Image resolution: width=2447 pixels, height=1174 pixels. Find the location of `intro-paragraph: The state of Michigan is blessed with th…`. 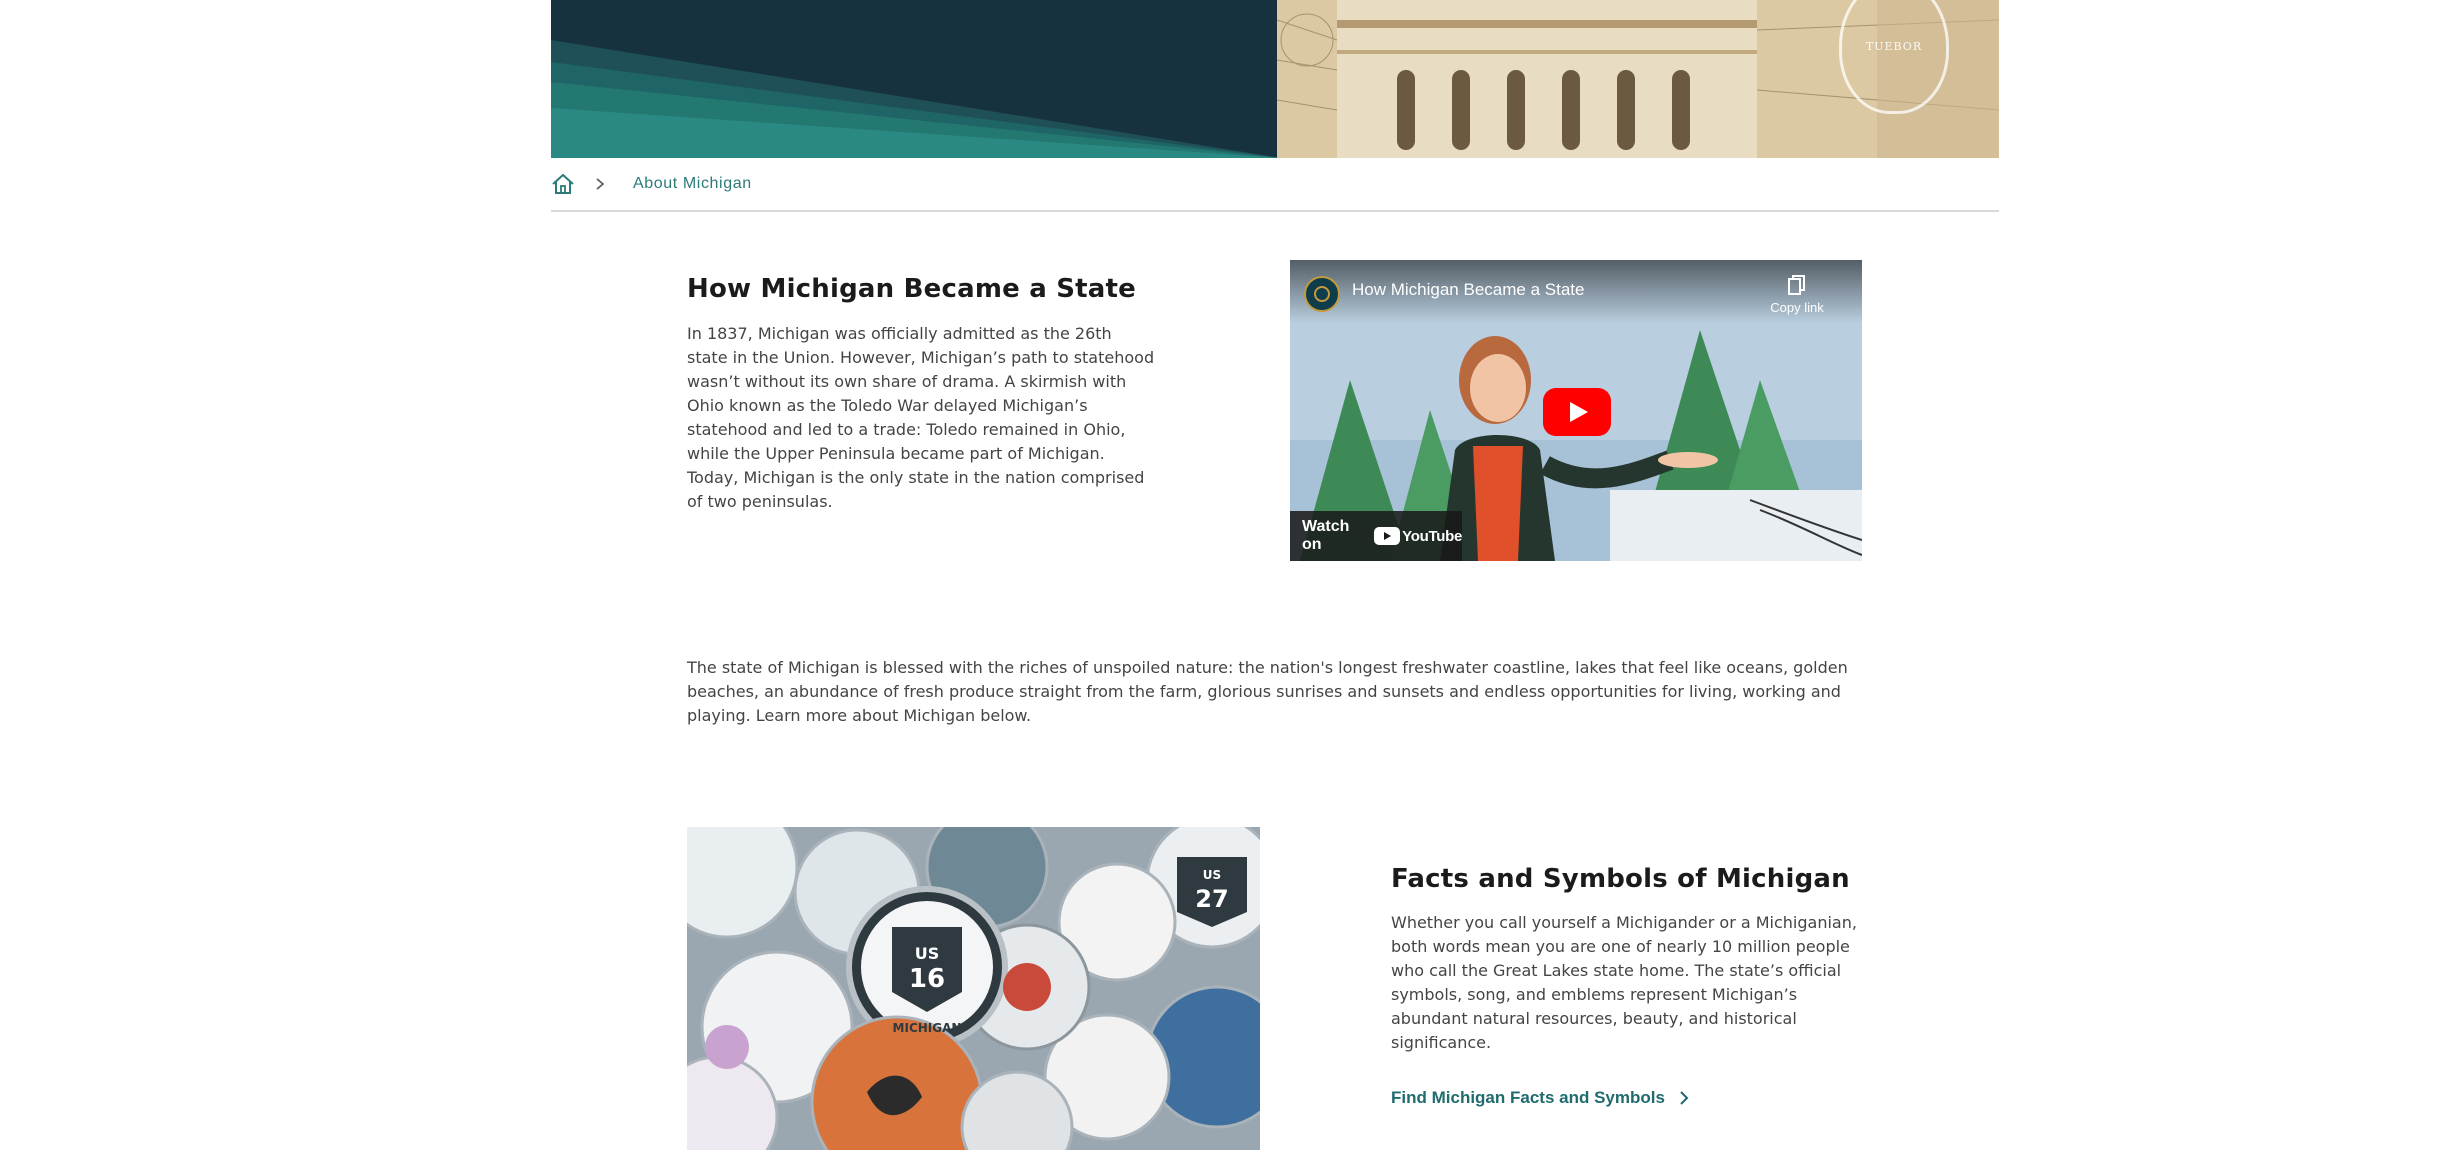

intro-paragraph: The state of Michigan is blessed with th… is located at coordinates (1267, 691).